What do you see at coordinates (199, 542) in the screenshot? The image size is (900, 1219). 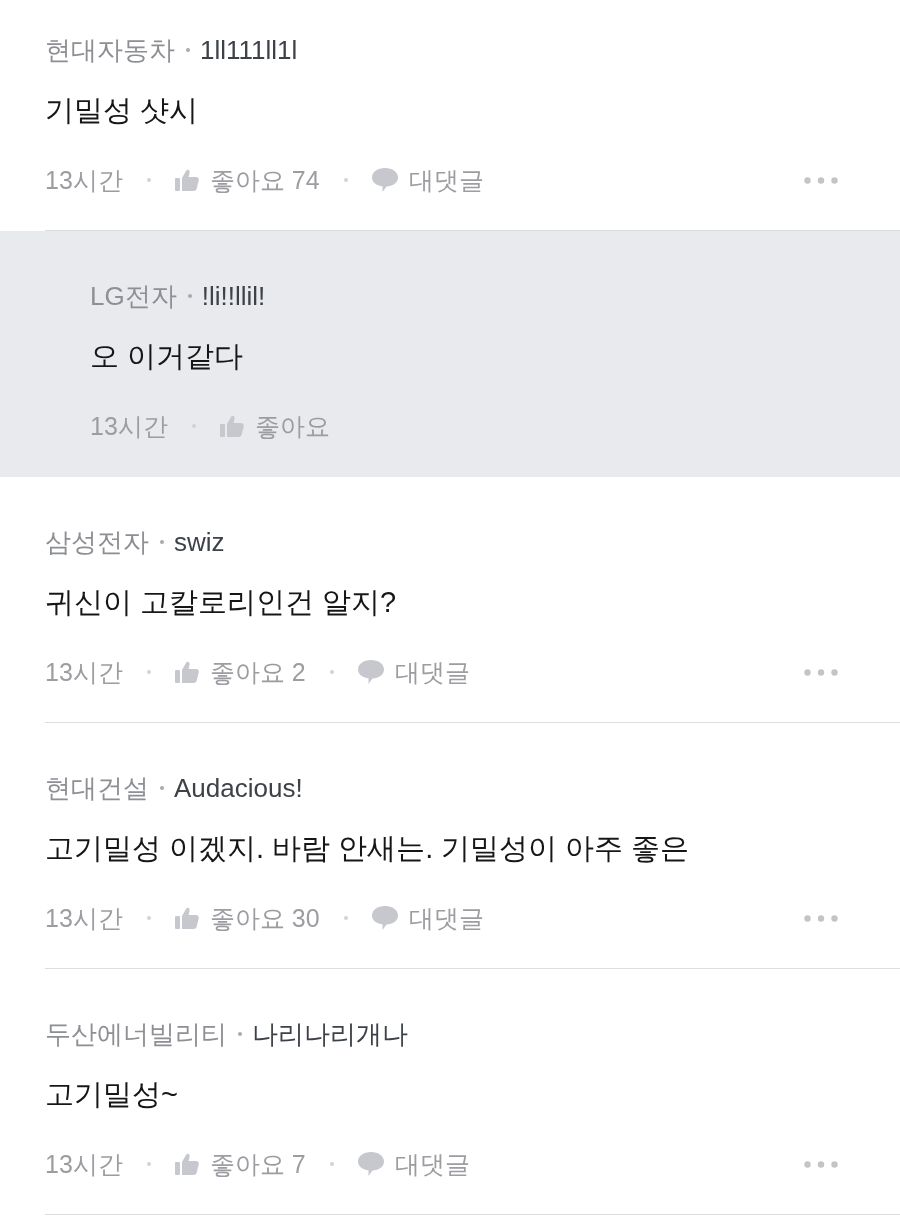 I see `author-name: swiz` at bounding box center [199, 542].